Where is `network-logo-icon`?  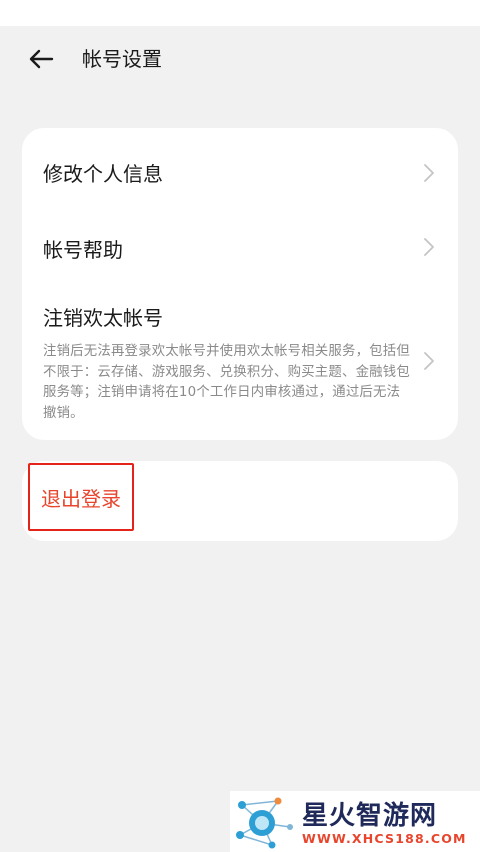 network-logo-icon is located at coordinates (264, 823).